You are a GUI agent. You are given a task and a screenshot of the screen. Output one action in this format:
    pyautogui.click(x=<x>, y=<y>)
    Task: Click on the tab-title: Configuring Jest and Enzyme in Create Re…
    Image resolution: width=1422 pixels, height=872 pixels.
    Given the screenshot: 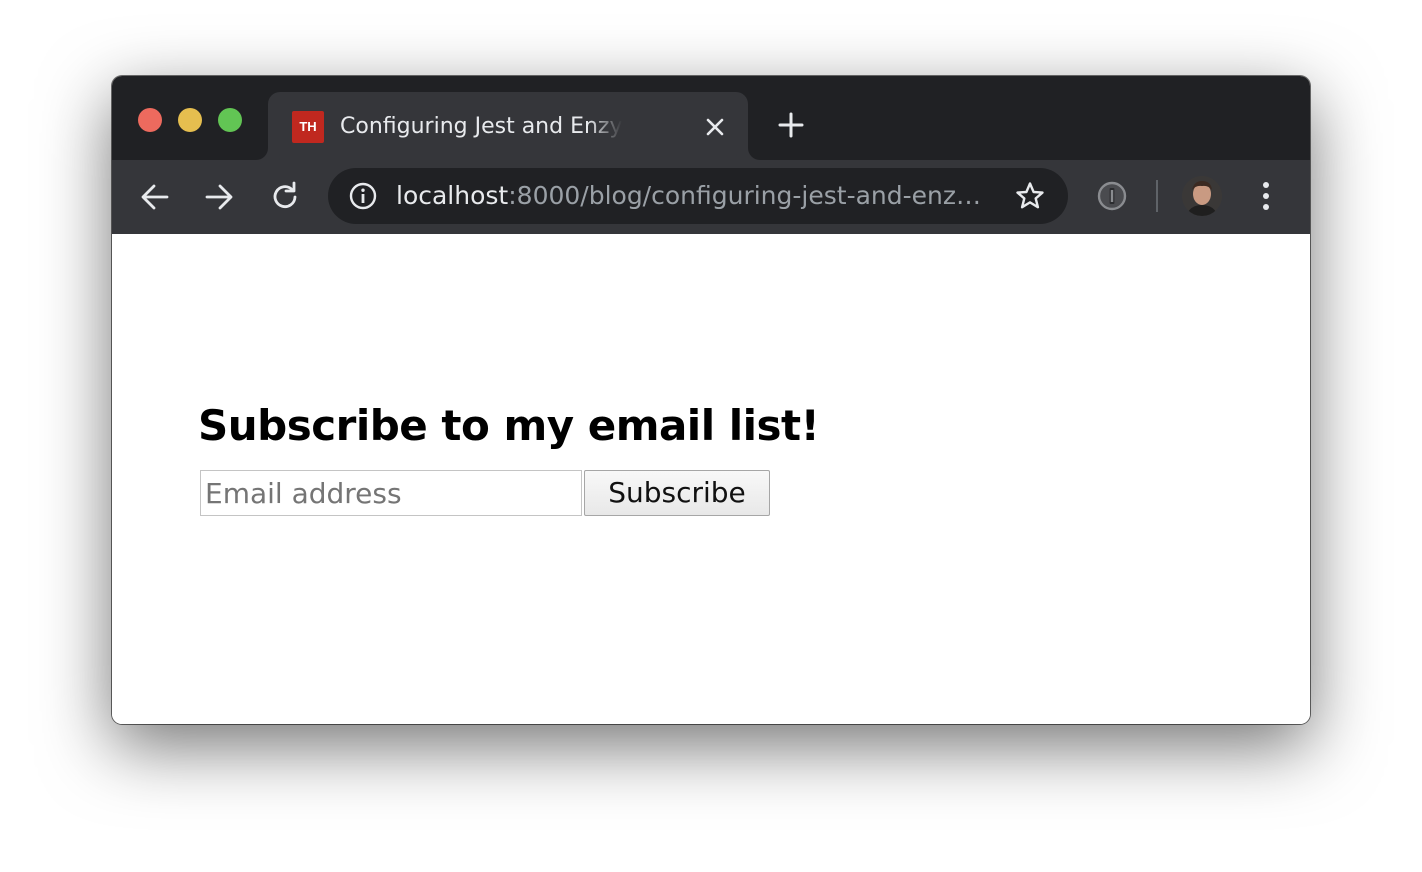 What is the action you would take?
    pyautogui.click(x=481, y=126)
    